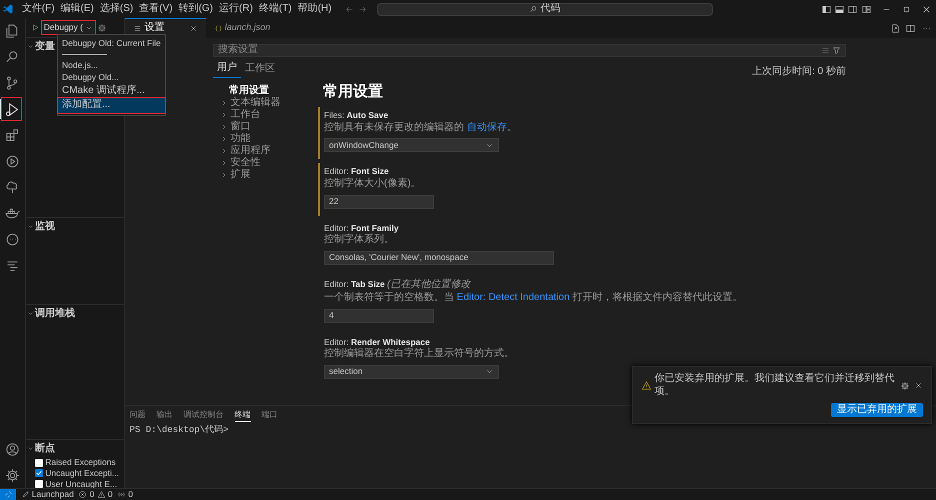  What do you see at coordinates (137, 28) in the screenshot?
I see `lines-icon` at bounding box center [137, 28].